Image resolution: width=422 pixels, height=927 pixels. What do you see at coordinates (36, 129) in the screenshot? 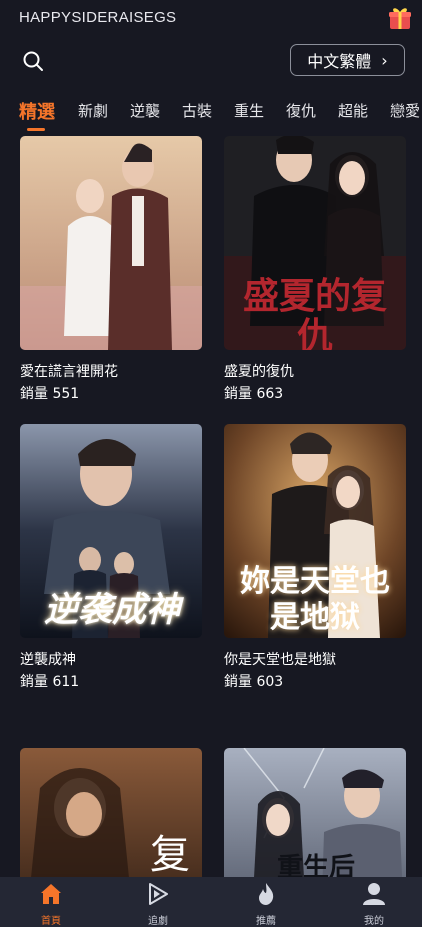
I see `active-tab-indicator` at bounding box center [36, 129].